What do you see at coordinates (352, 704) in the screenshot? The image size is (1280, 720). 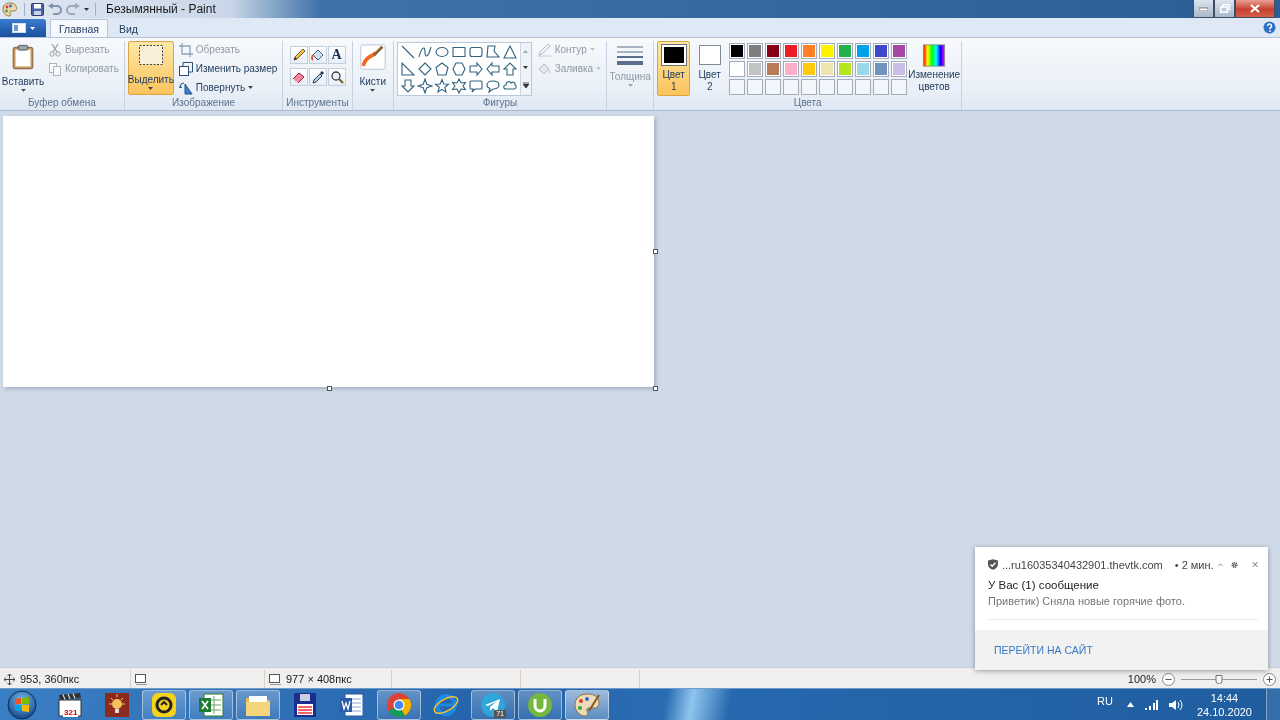 I see `document-icon` at bounding box center [352, 704].